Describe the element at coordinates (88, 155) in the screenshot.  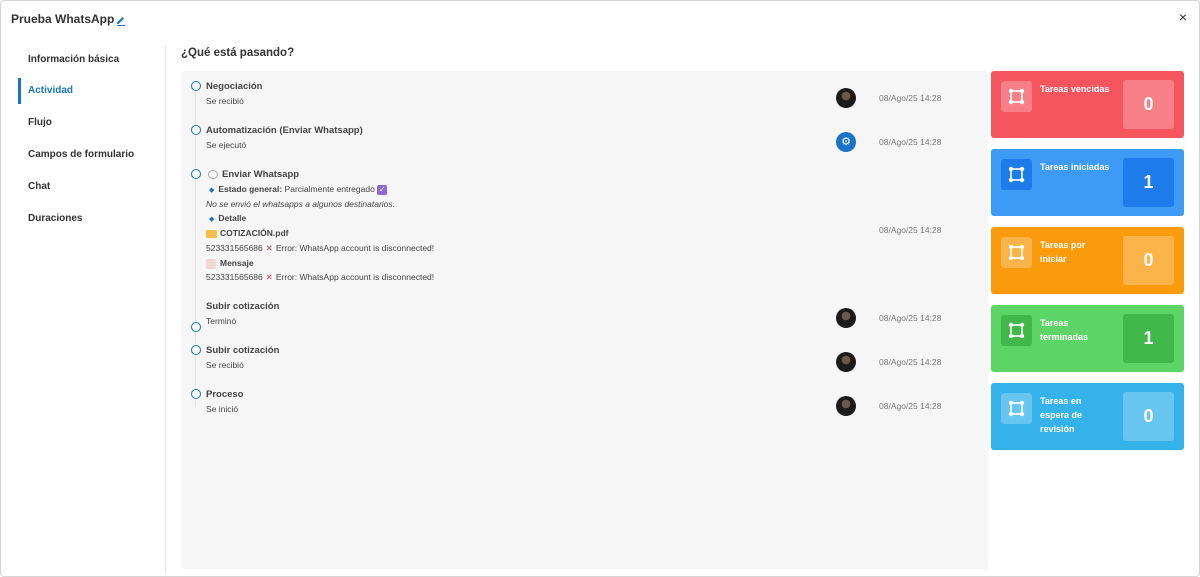
I see `sidebar-item-campos-de-formulario: Campos de formulario` at that location.